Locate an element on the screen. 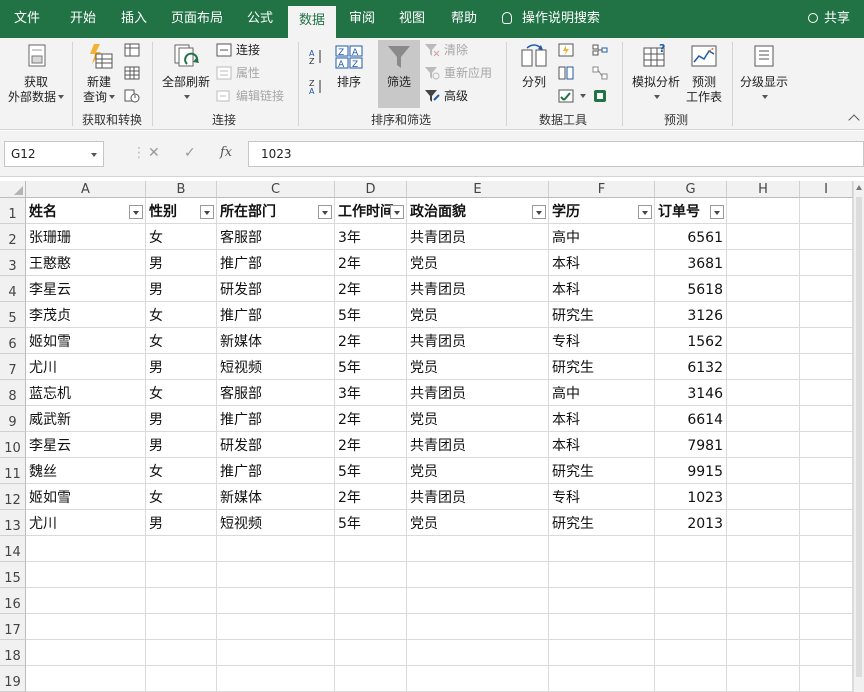 This screenshot has width=864, height=692. table-cell: 专科 is located at coordinates (602, 341).